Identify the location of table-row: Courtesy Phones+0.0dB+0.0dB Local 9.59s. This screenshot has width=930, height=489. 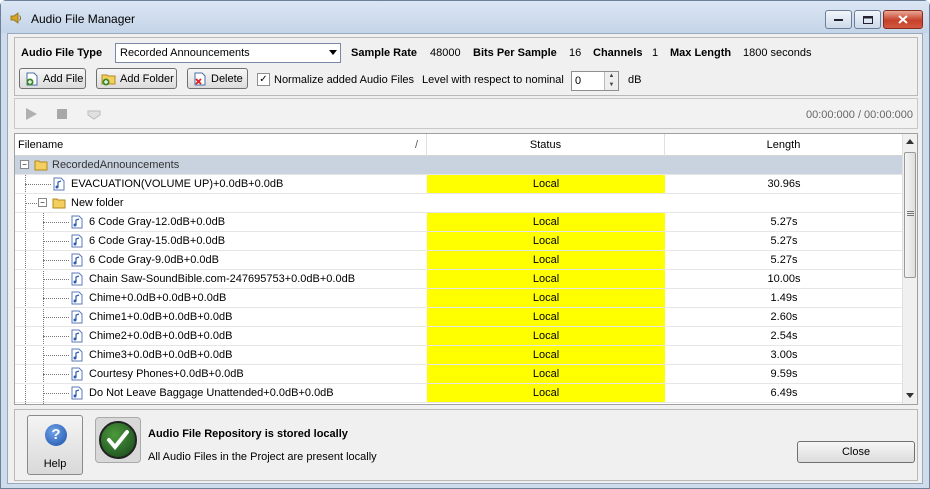
(459, 374).